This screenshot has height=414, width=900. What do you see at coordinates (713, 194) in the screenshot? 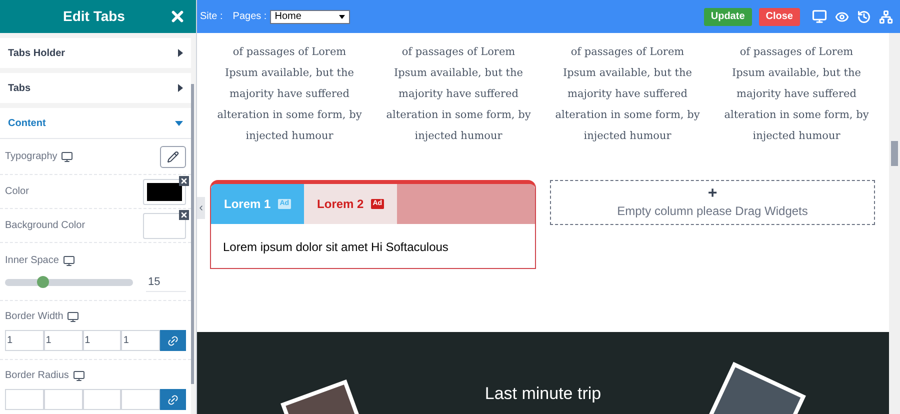
I see `plus-icon: +` at bounding box center [713, 194].